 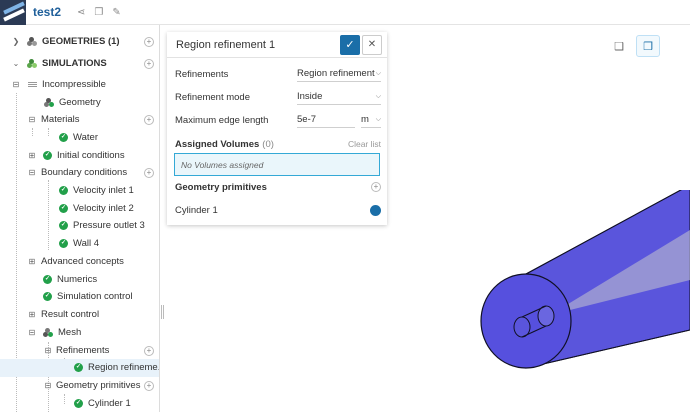 I want to click on tree-label: Pressure outlet 3, so click(x=109, y=226).